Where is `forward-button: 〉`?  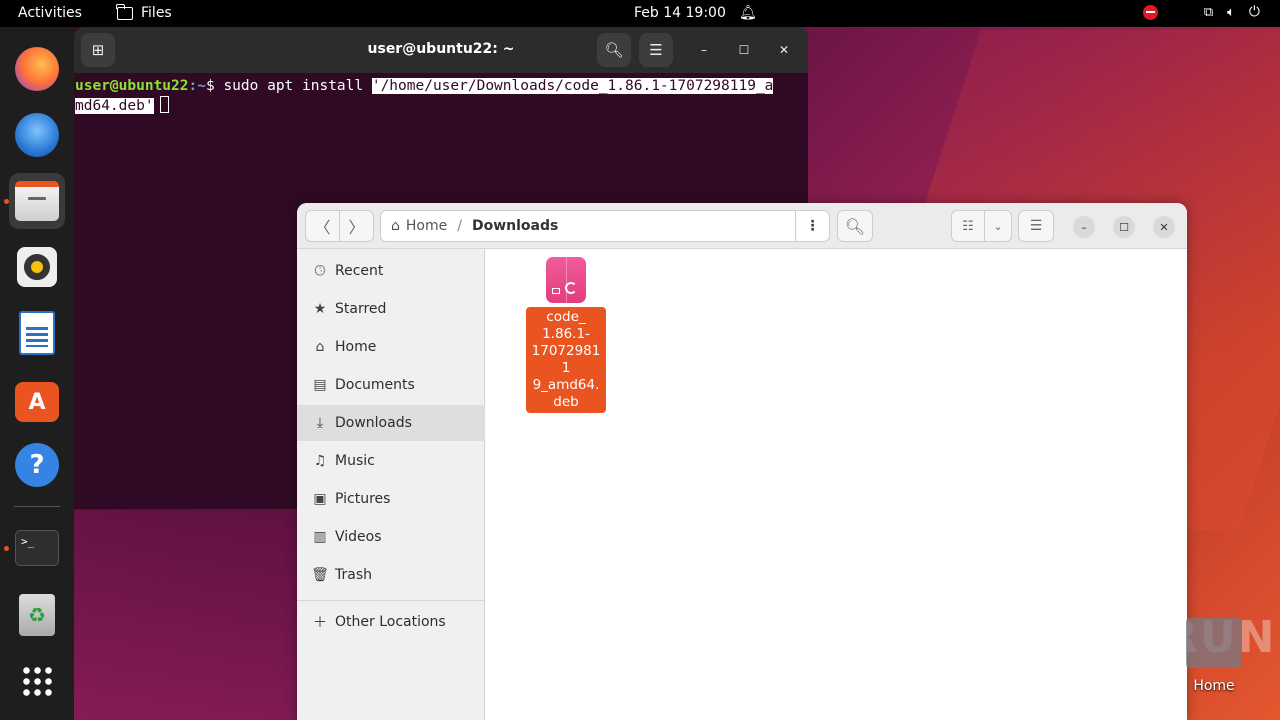 forward-button: 〉 is located at coordinates (356, 226).